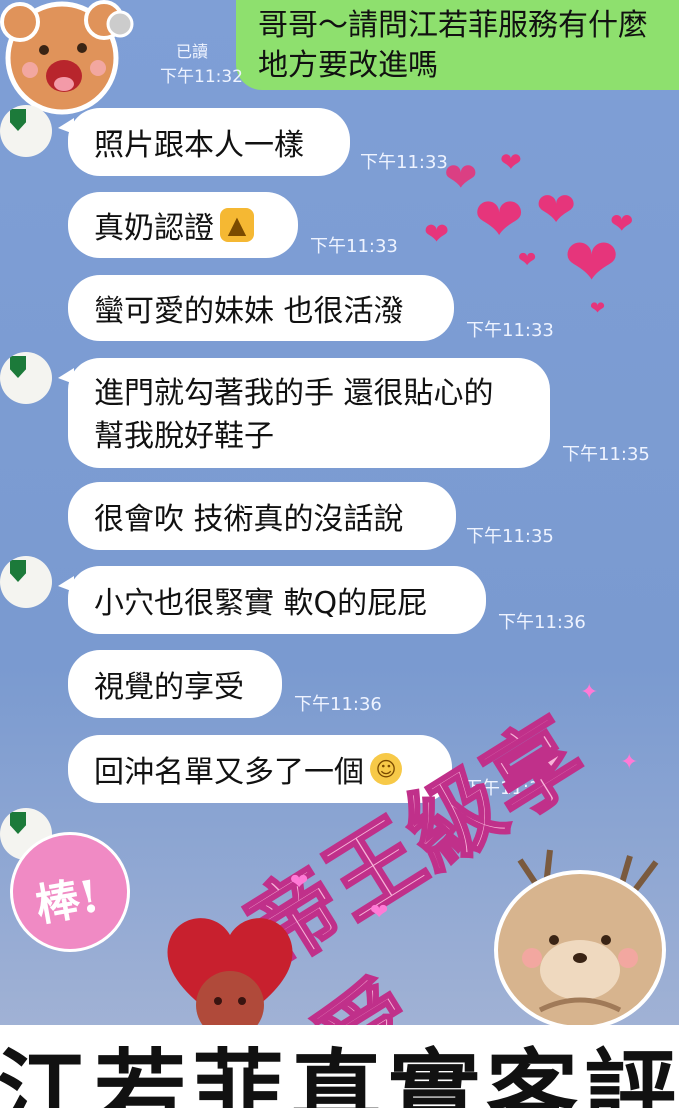  What do you see at coordinates (354, 246) in the screenshot?
I see `message-time: 下午11:33` at bounding box center [354, 246].